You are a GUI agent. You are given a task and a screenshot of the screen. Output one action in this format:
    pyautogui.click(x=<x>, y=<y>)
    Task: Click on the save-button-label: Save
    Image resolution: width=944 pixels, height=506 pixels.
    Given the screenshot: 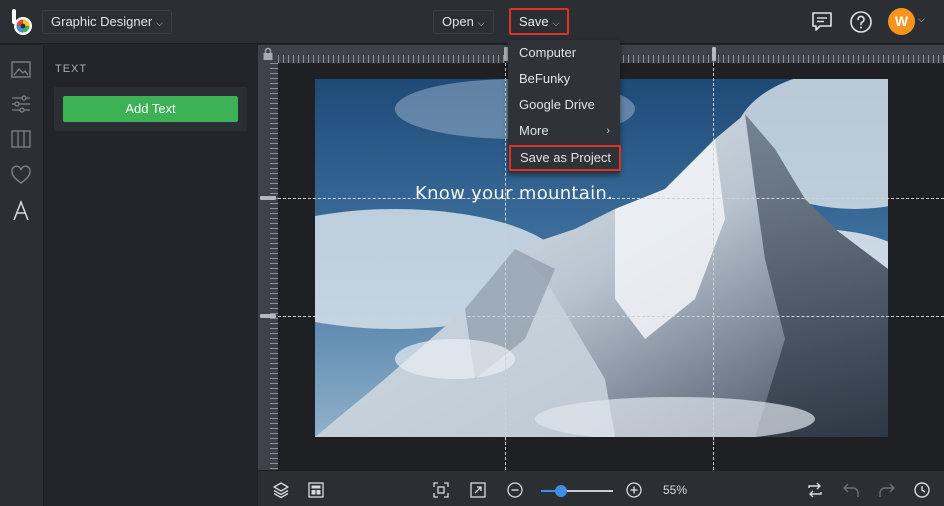 What is the action you would take?
    pyautogui.click(x=534, y=21)
    